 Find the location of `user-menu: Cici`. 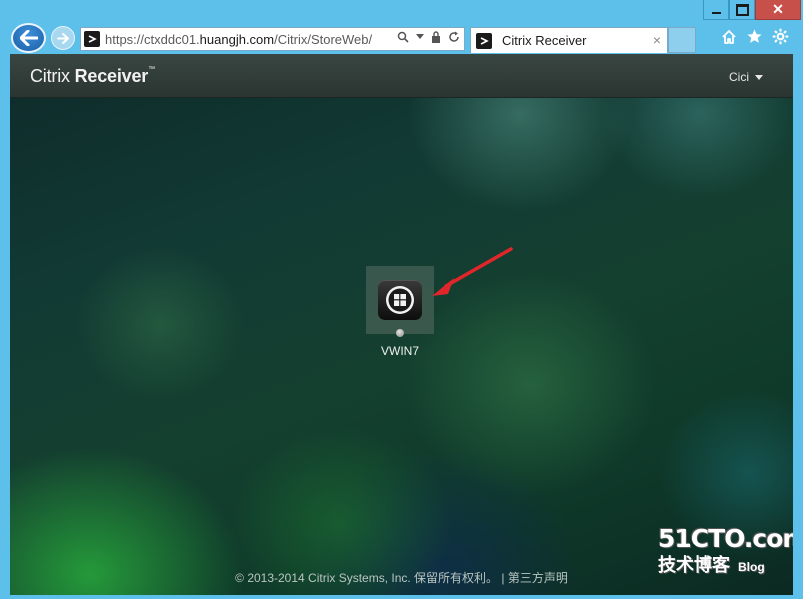

user-menu: Cici is located at coordinates (746, 77).